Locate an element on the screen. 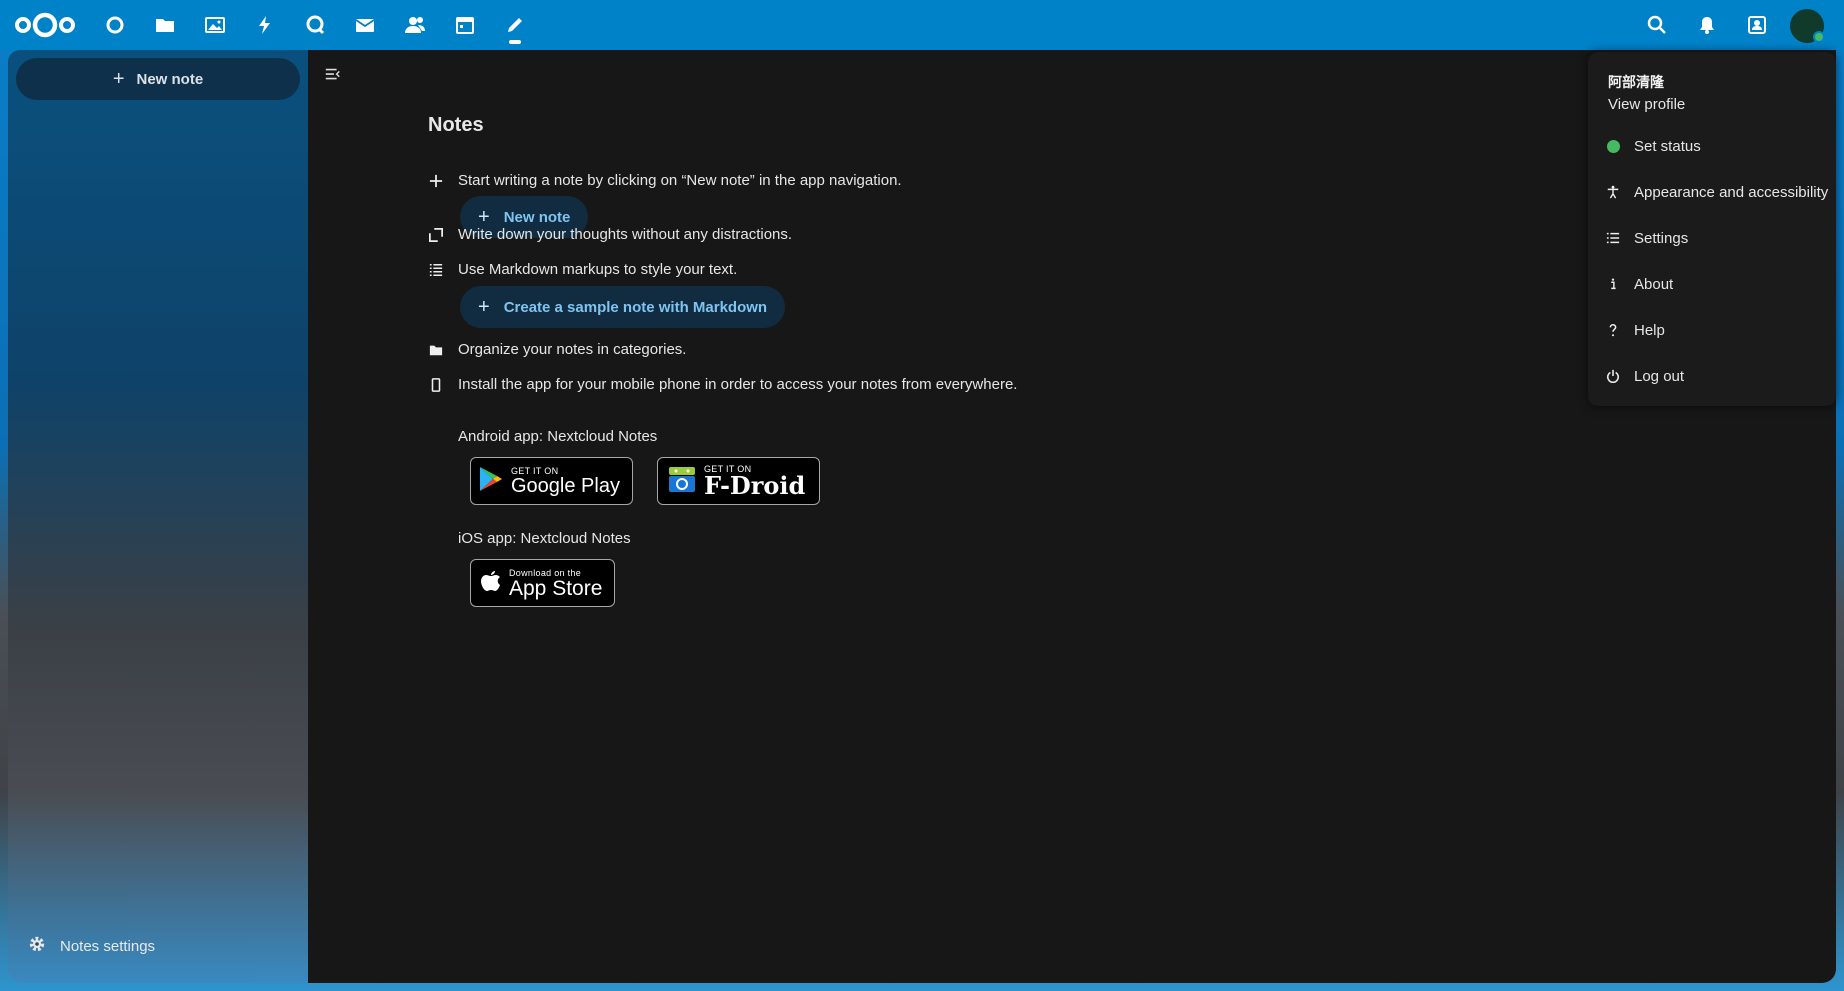  menu-item-about: About is located at coordinates (1638, 284).